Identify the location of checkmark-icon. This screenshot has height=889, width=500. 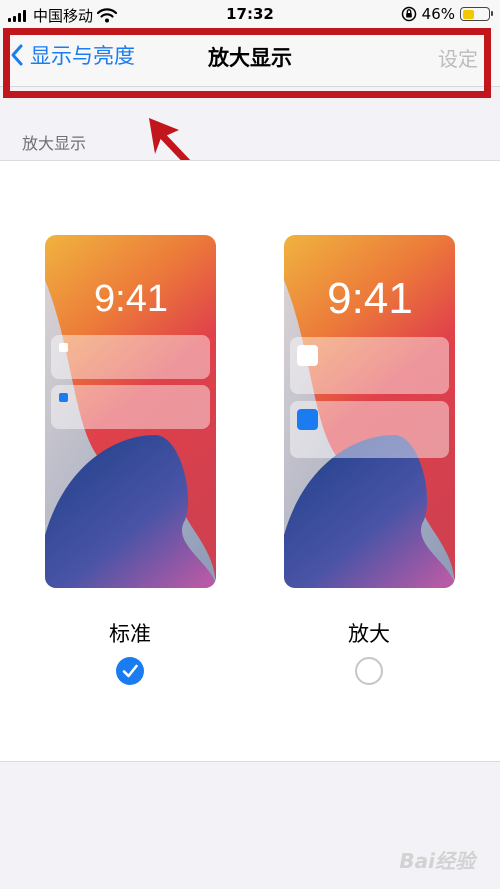
(130, 671).